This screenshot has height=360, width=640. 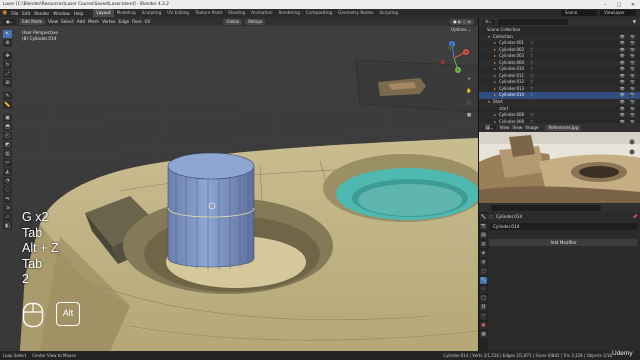 What do you see at coordinates (289, 13) in the screenshot?
I see `tab-rendering: Rendering` at bounding box center [289, 13].